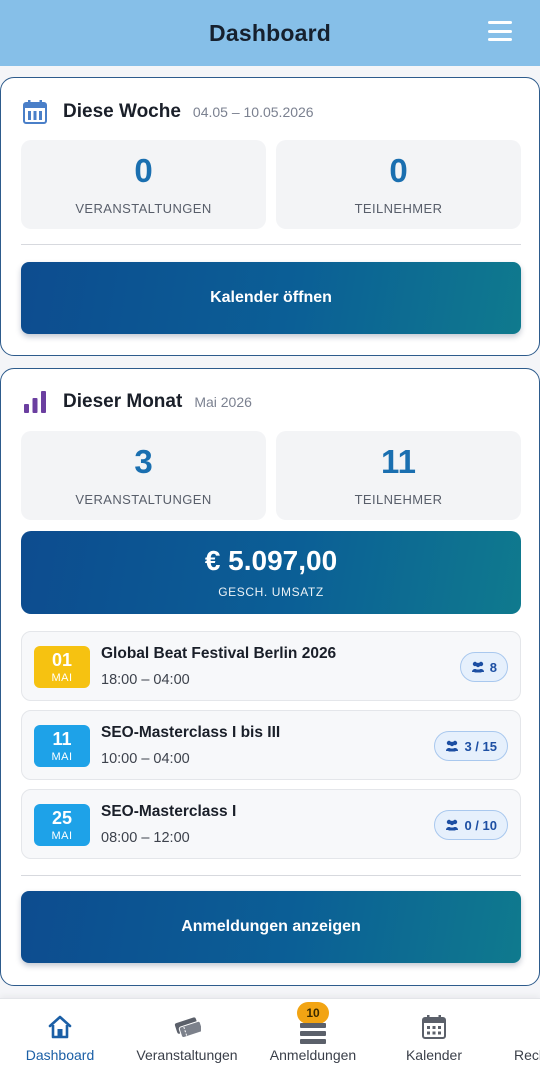  Describe the element at coordinates (517, 1036) in the screenshot. I see `tab-invoices: Rech` at that location.